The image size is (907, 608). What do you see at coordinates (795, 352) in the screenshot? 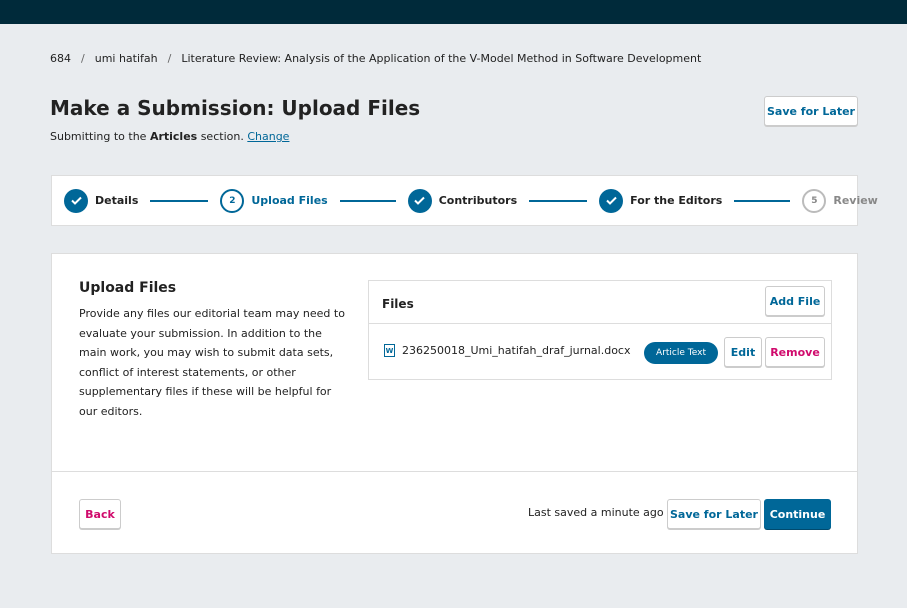
I see `remove-file-button: Remove` at bounding box center [795, 352].